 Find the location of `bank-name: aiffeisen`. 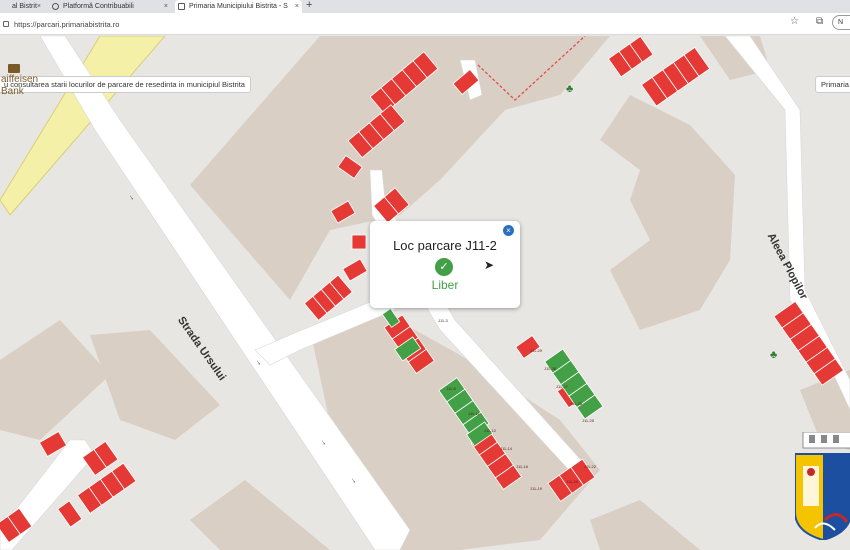

bank-name: aiffeisen is located at coordinates (20, 79).